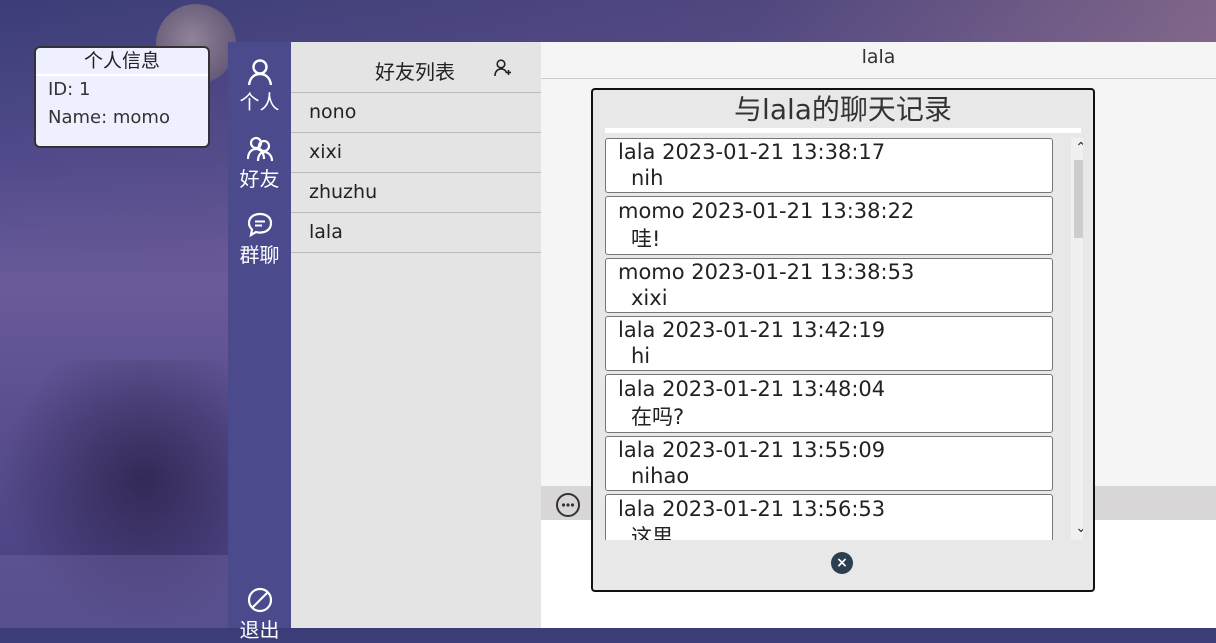 This screenshot has height=643, width=1216. What do you see at coordinates (1078, 199) in the screenshot?
I see `scrollbar-thumb` at bounding box center [1078, 199].